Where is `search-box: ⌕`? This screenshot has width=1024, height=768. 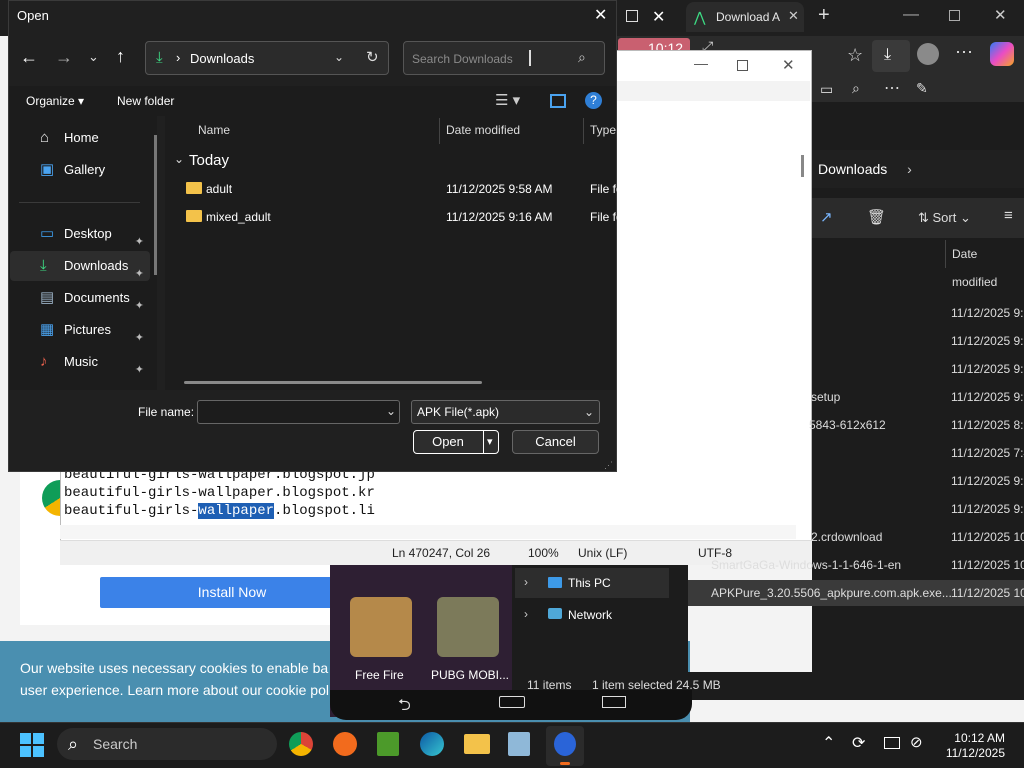
search-box: ⌕ is located at coordinates (504, 58).